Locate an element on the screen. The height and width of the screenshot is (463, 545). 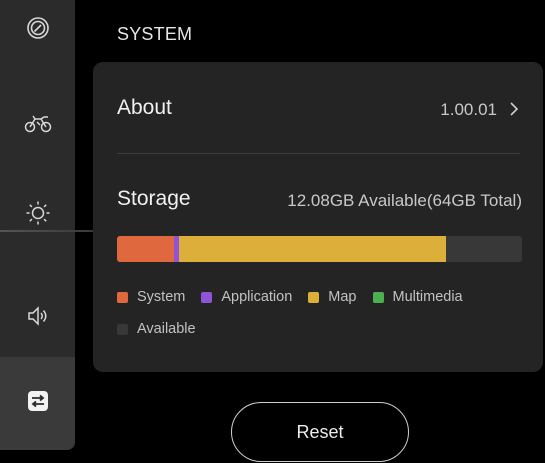
sidebar-item-motorcycle is located at coordinates (37, 125).